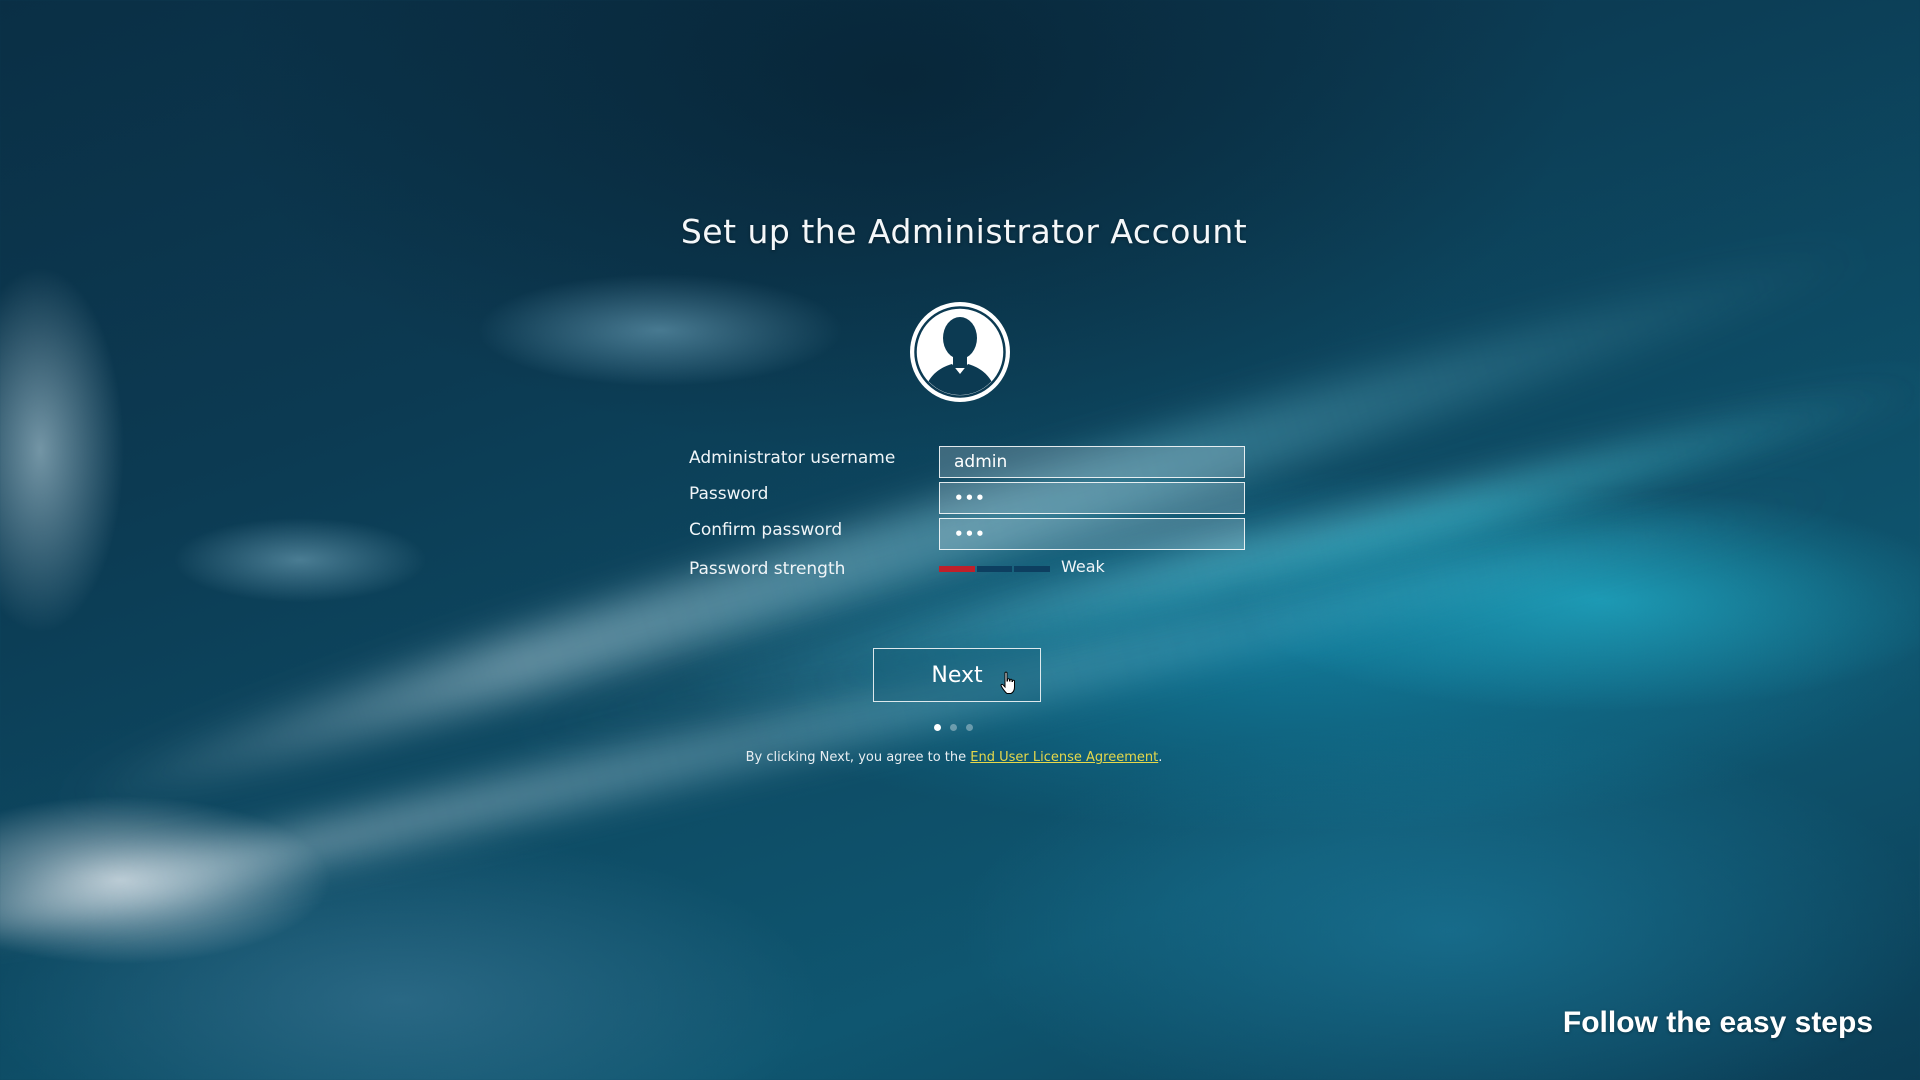 The height and width of the screenshot is (1080, 1920). What do you see at coordinates (1083, 566) in the screenshot?
I see `password-strength-value: Weak` at bounding box center [1083, 566].